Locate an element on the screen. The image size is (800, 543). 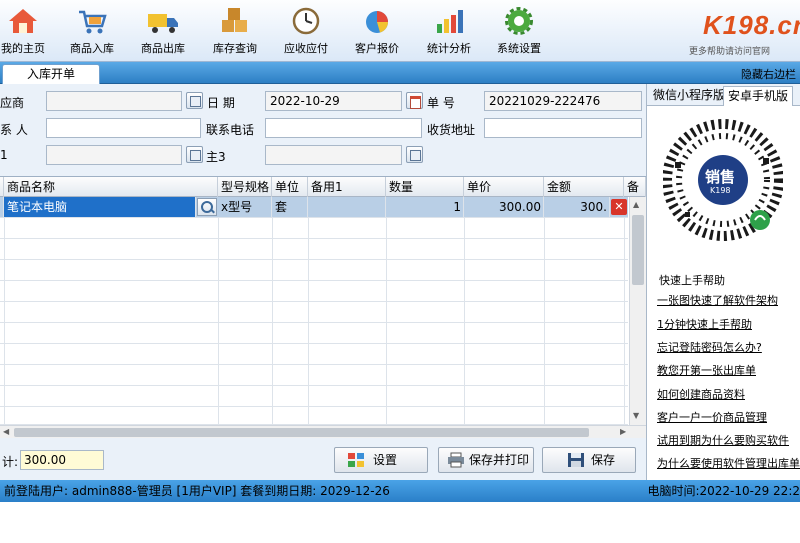
row3-field is located at coordinates (114, 155).